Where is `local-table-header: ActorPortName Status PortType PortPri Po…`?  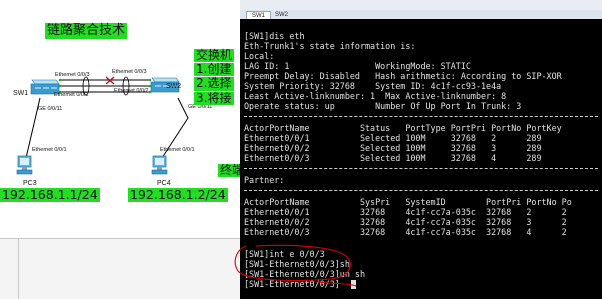 local-table-header: ActorPortName Status PortType PortPri Po… is located at coordinates (403, 128).